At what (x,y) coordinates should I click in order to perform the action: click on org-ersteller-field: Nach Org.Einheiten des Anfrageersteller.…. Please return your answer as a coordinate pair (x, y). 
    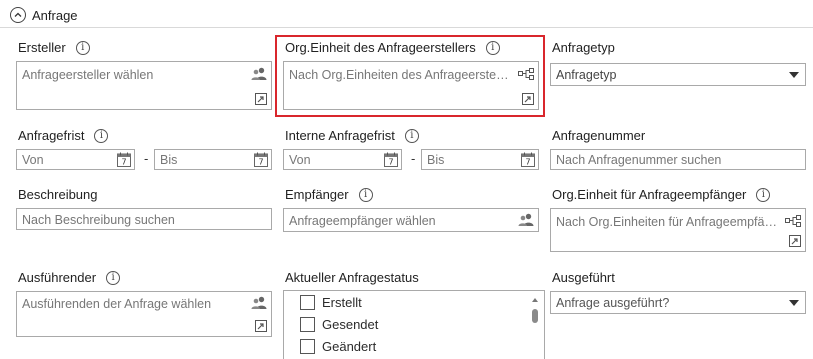
    Looking at the image, I should click on (411, 85).